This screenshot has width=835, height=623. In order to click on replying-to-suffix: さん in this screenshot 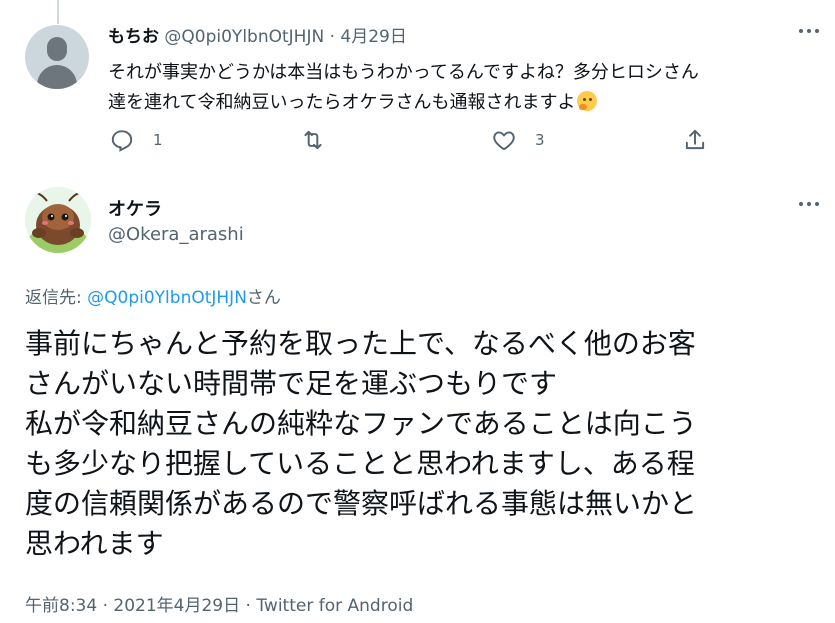, I will do `click(263, 298)`.